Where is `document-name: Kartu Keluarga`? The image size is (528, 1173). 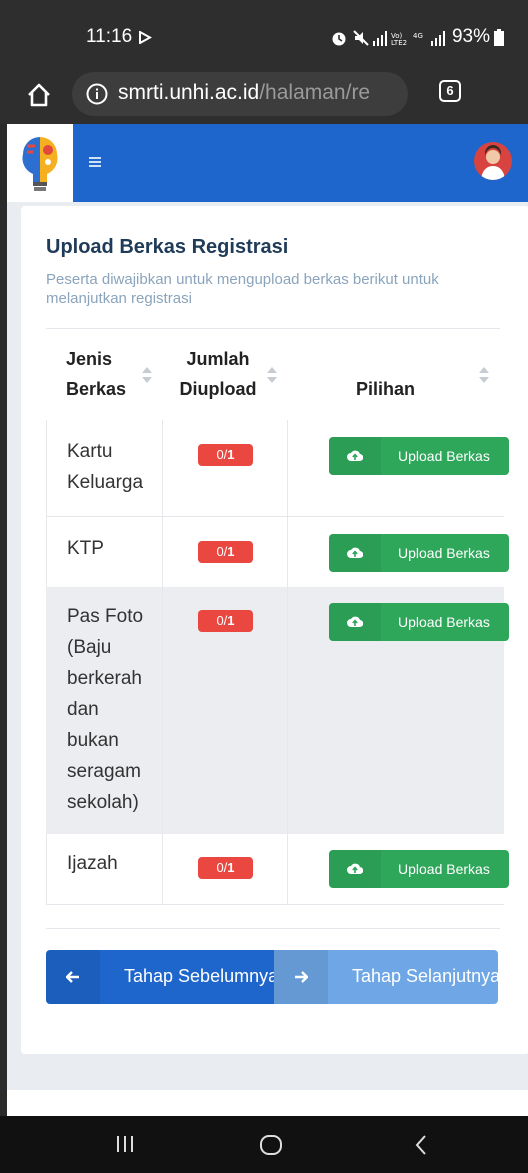 document-name: Kartu Keluarga is located at coordinates (115, 467).